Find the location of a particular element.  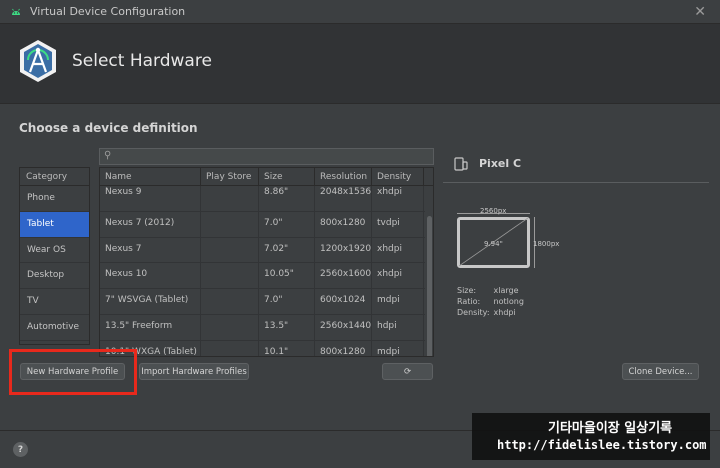

cell-name: Nexus 7 is located at coordinates (150, 250).